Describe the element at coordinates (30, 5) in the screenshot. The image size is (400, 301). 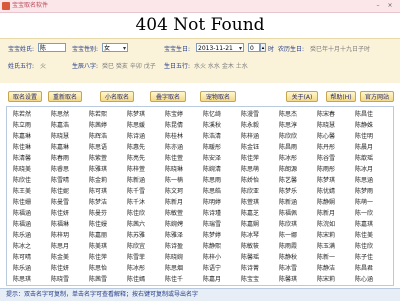
I see `window-title: 宝宝取名软件` at that location.